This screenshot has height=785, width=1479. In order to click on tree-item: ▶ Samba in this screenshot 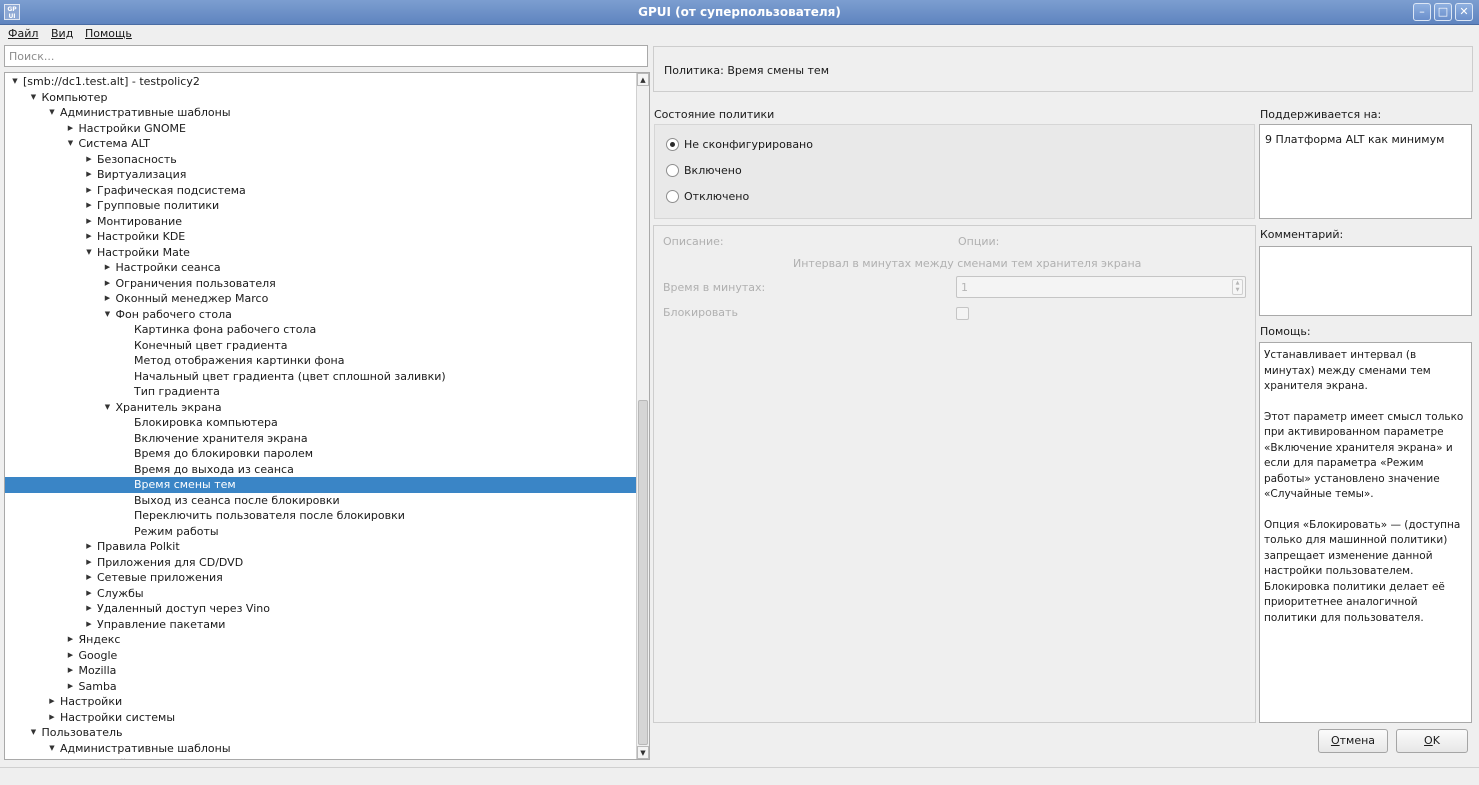, I will do `click(321, 687)`.